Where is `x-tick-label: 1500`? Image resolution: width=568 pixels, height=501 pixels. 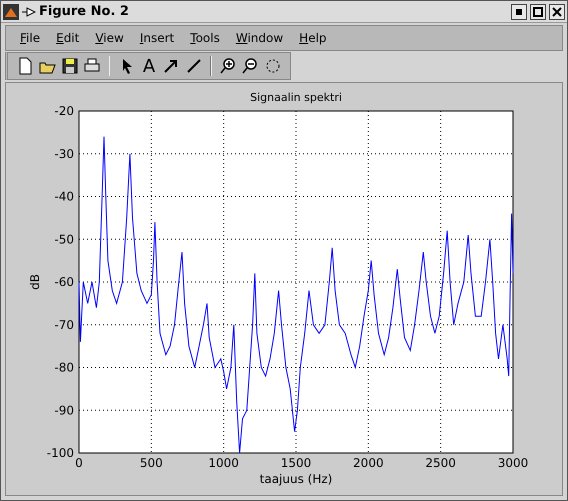
x-tick-label: 1500 is located at coordinates (296, 463).